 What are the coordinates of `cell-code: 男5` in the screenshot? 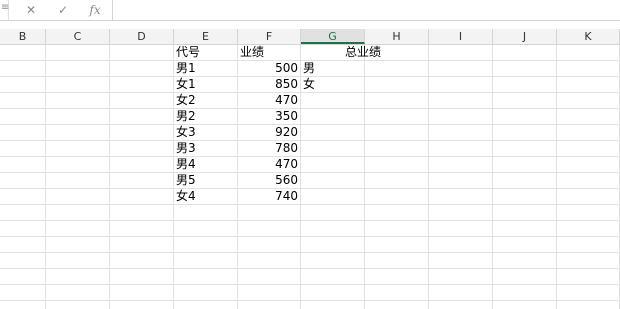 It's located at (206, 180).